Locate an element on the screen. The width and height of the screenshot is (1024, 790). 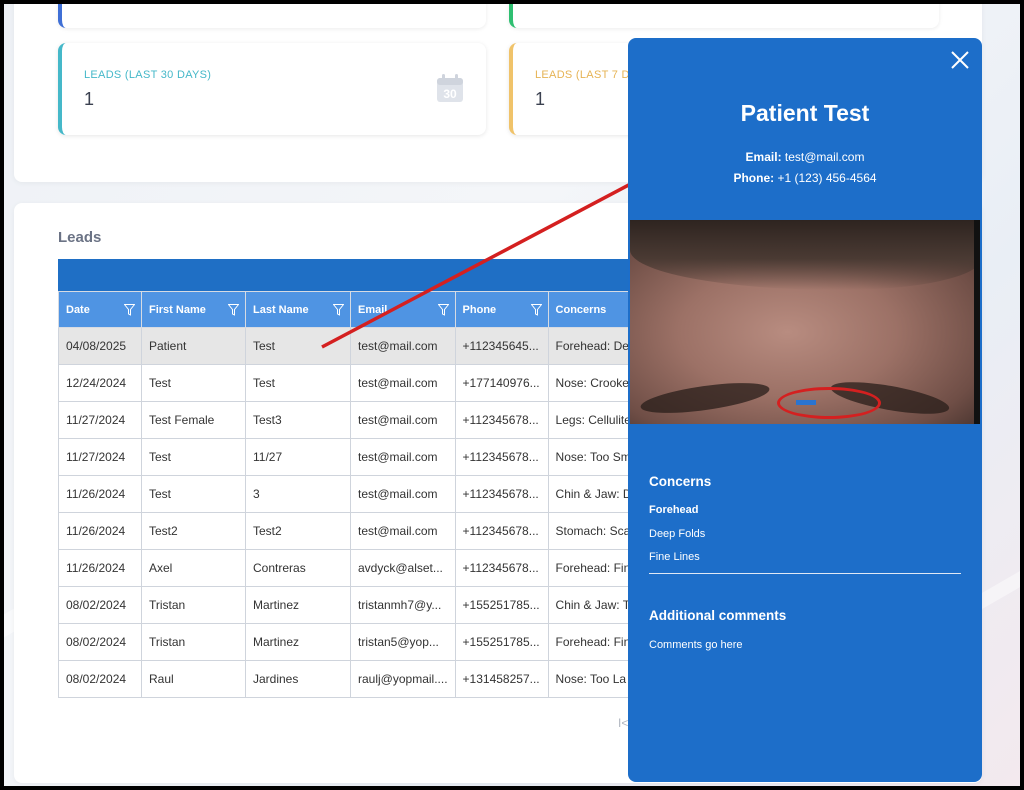
column-header-label: Email is located at coordinates (373, 309).